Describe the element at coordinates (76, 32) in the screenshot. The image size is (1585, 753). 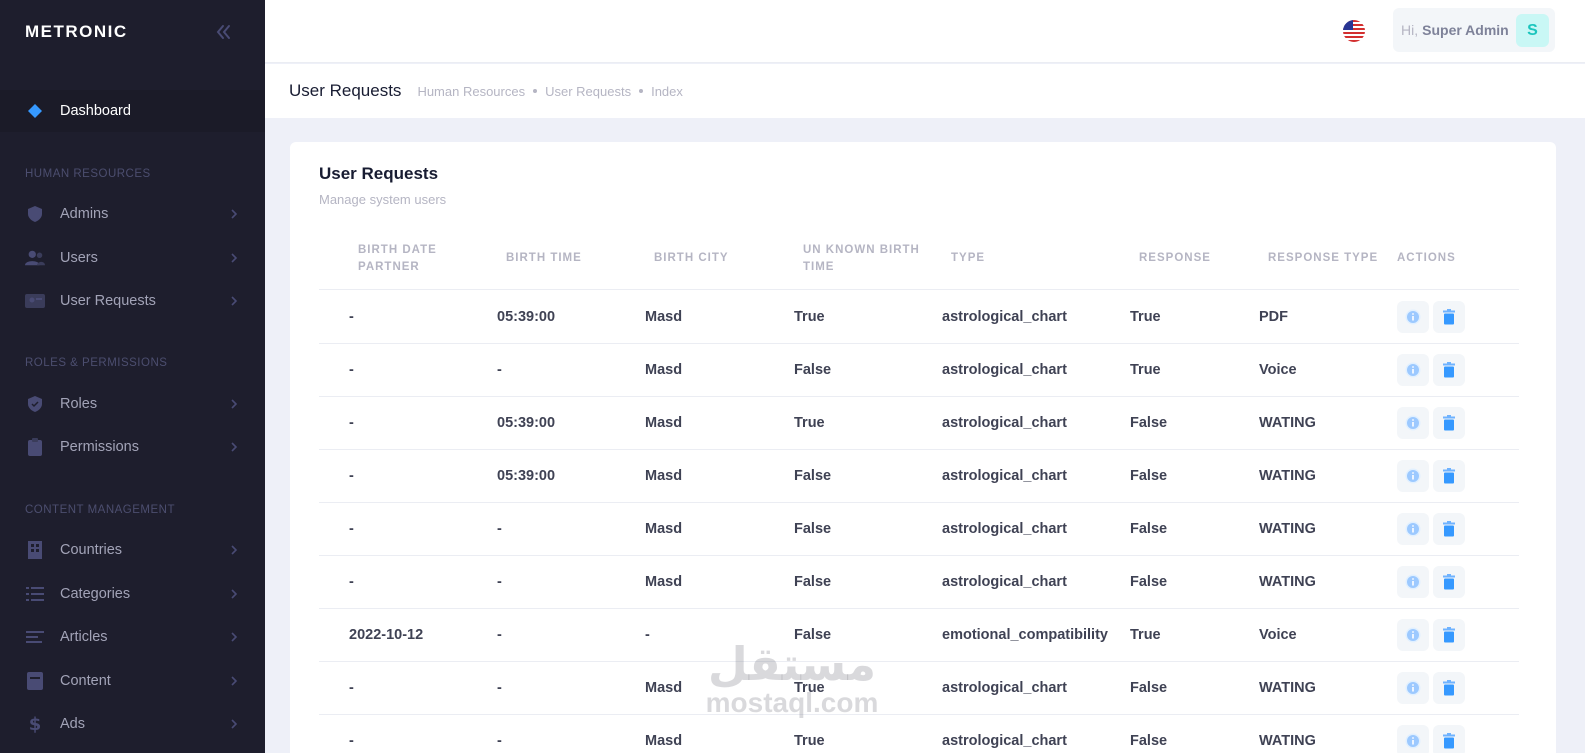
I see `brand-logo: METRONIC` at that location.